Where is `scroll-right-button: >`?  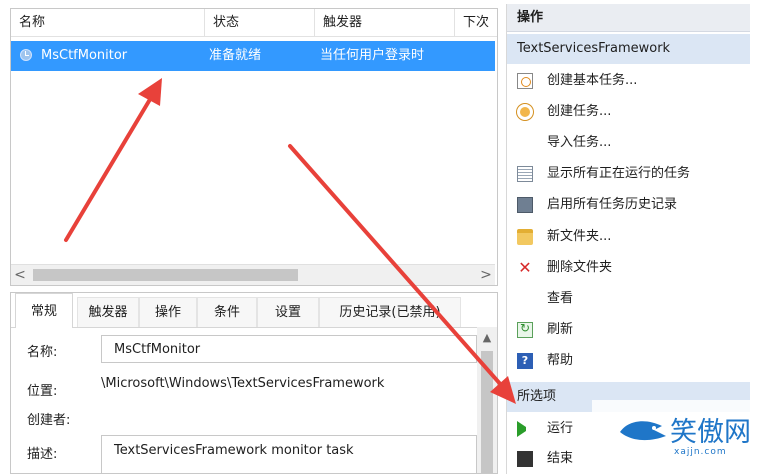
scroll-right-button: > is located at coordinates (486, 275).